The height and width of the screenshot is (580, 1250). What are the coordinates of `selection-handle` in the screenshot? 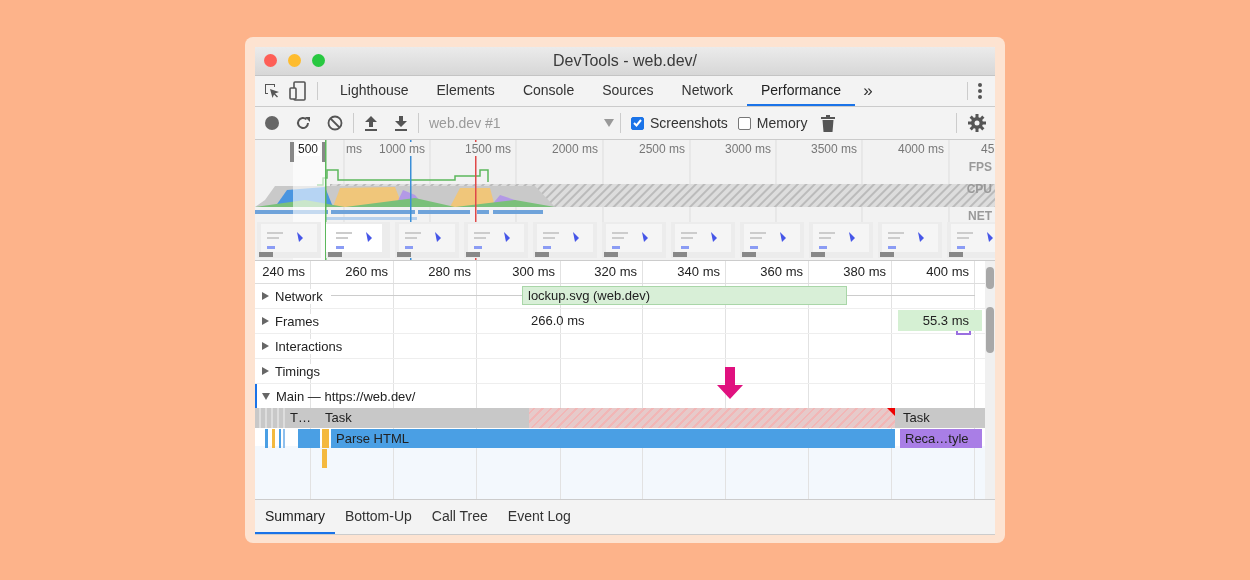 It's located at (292, 152).